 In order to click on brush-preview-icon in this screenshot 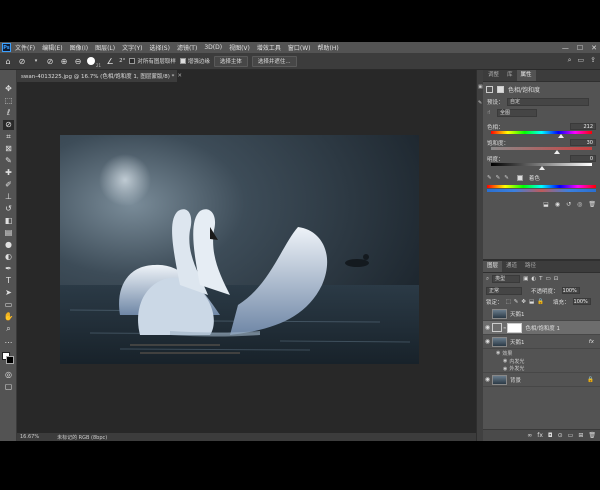, I will do `click(91, 61)`.